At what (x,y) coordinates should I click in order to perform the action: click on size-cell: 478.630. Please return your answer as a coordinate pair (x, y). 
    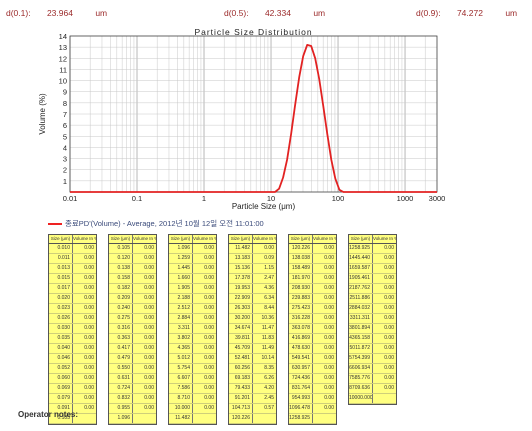
    Looking at the image, I should click on (301, 348).